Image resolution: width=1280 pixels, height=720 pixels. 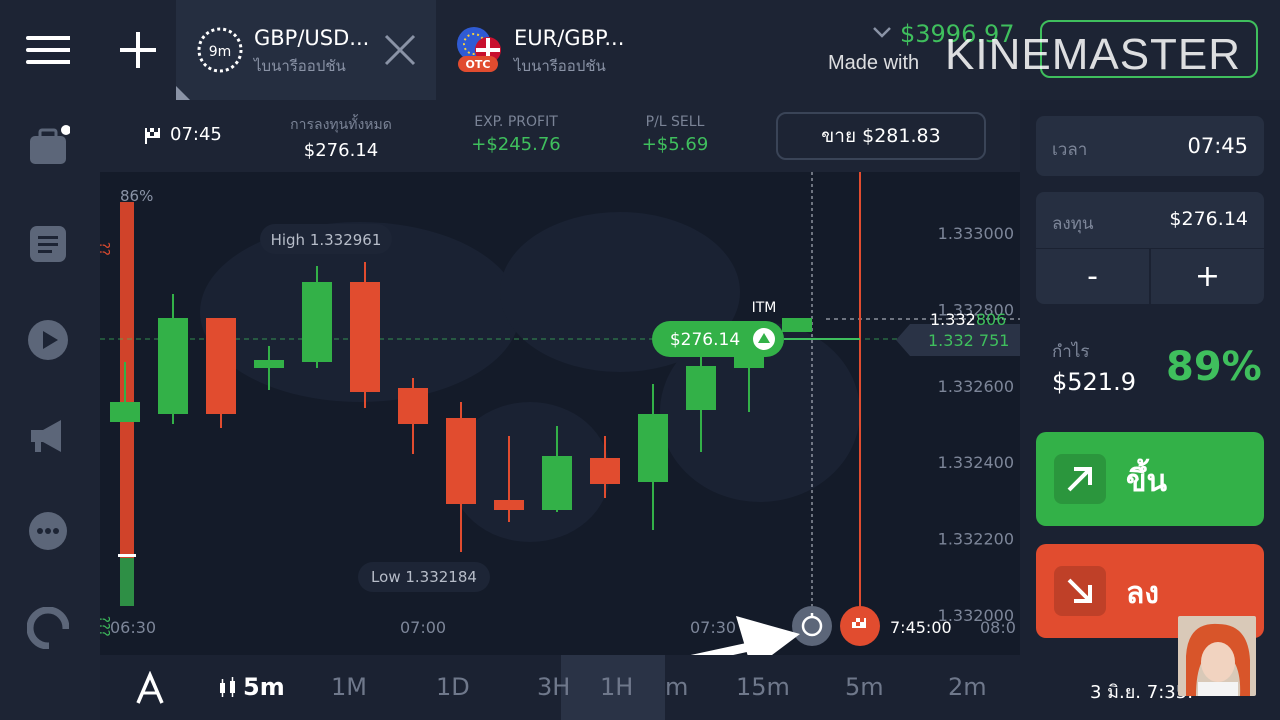 I want to click on svg-text: 9m, so click(x=220, y=52).